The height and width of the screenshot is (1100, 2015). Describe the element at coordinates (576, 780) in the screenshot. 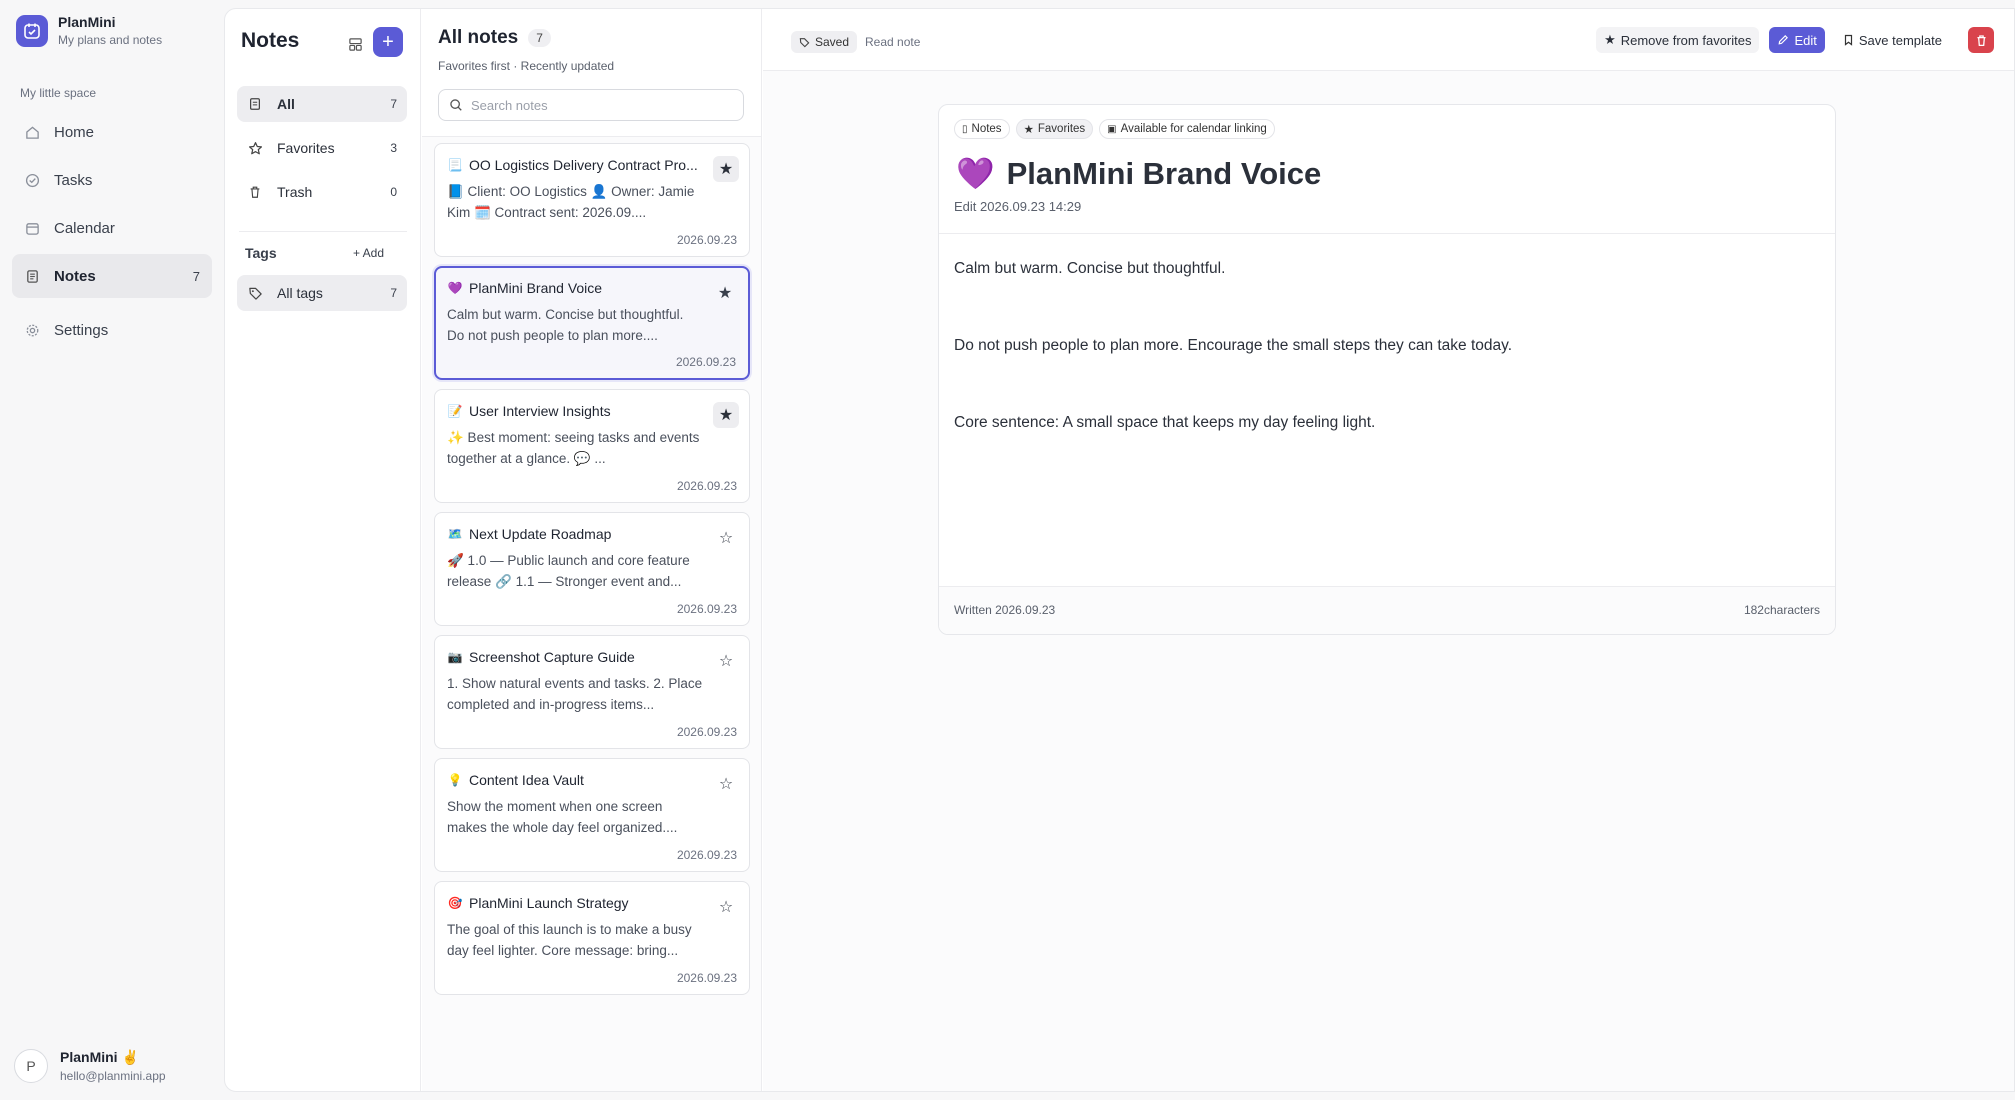

I see `note-title: 💡 Content Idea Vault` at that location.